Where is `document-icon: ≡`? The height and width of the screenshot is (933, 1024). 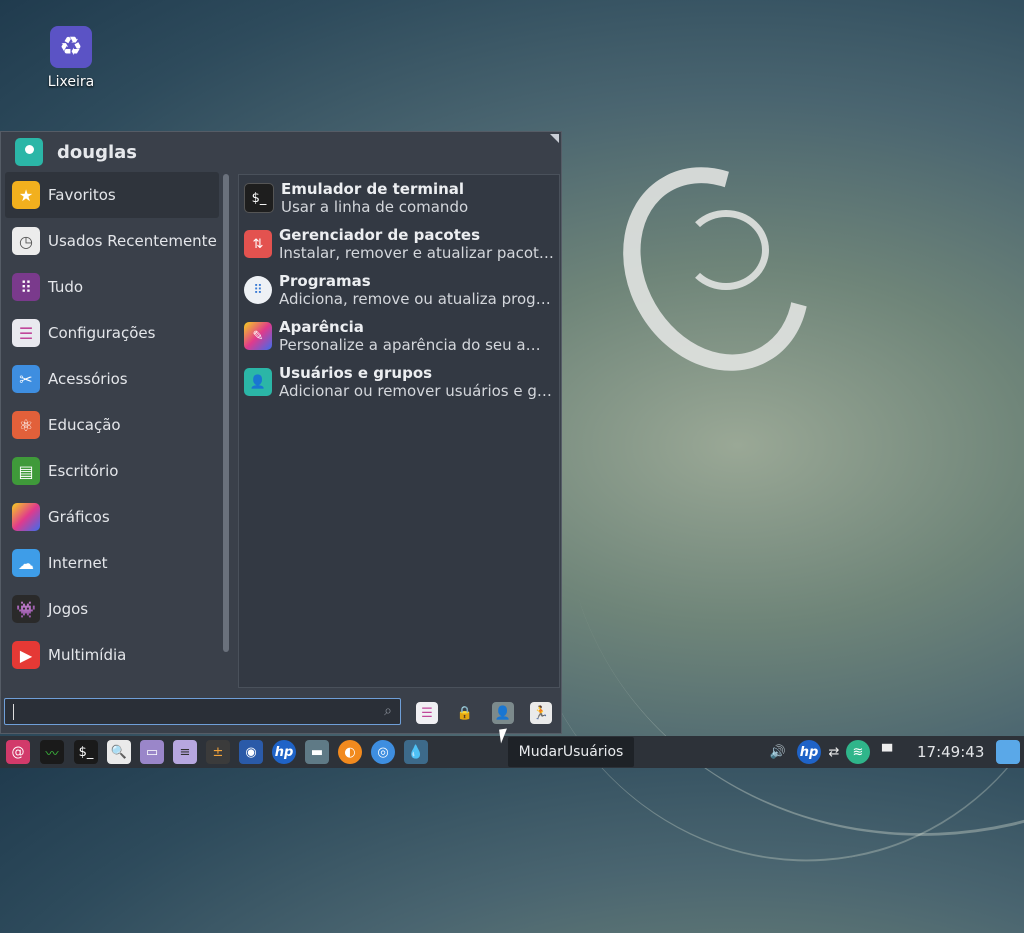 document-icon: ≡ is located at coordinates (185, 752).